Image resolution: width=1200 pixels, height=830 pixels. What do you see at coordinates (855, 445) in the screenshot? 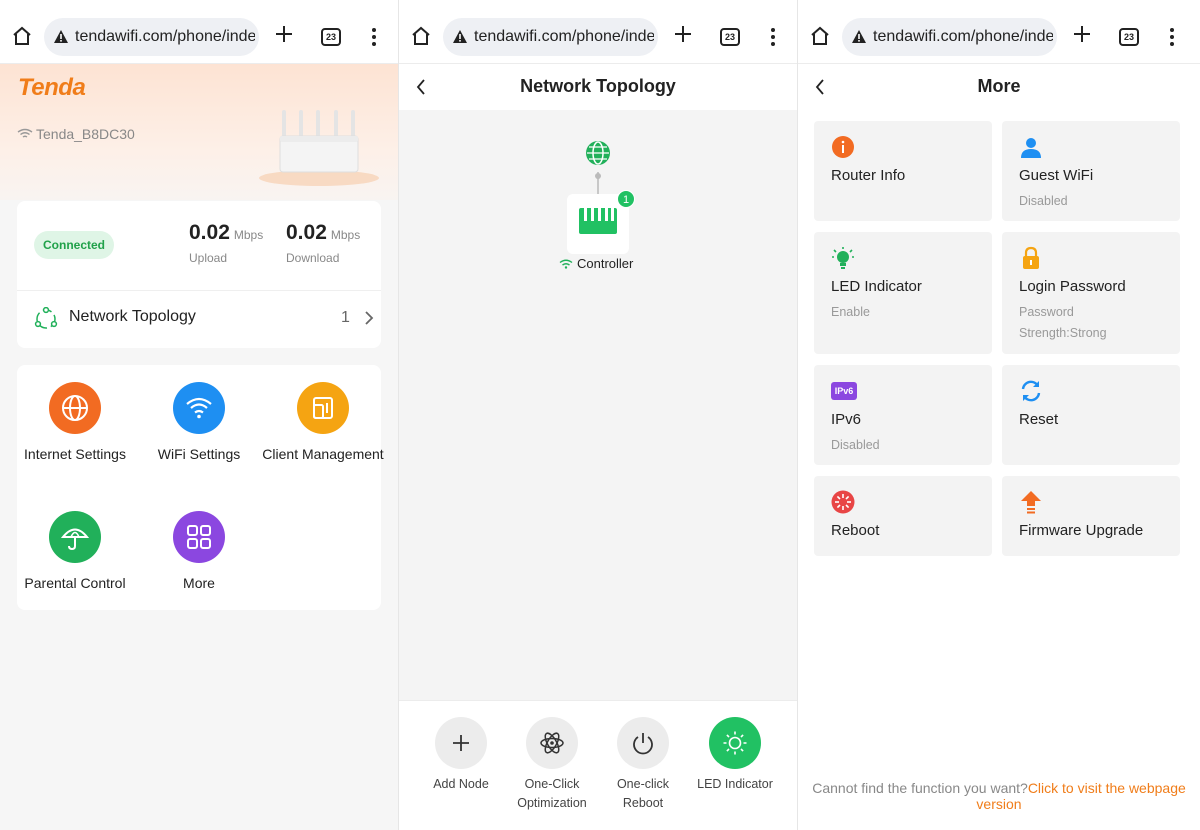
I see `ipv6-status: Disabled` at bounding box center [855, 445].